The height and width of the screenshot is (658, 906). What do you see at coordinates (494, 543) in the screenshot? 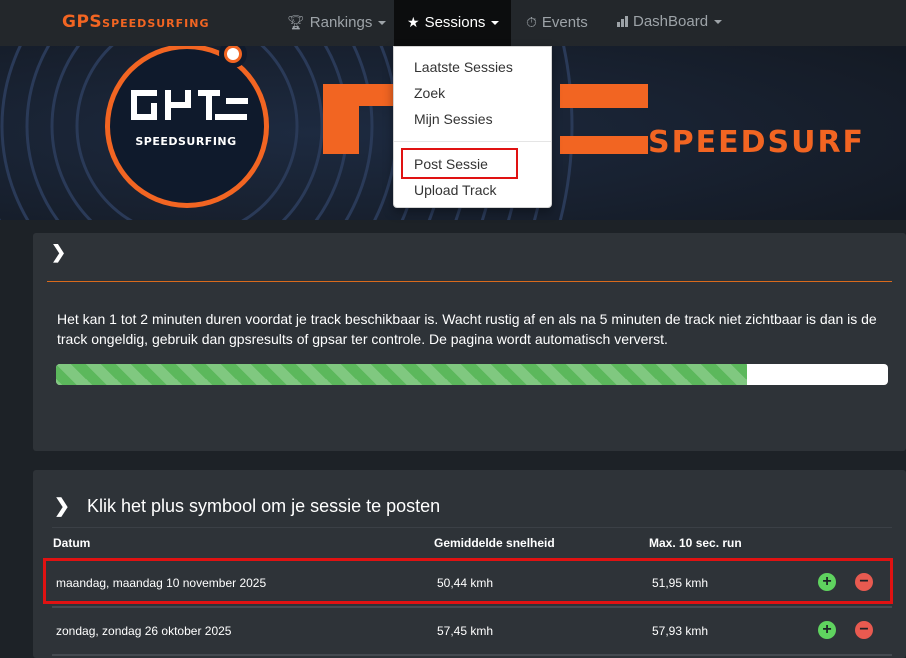
I see `column-header-gemiddelde-snelheid: Gemiddelde snelheid` at bounding box center [494, 543].